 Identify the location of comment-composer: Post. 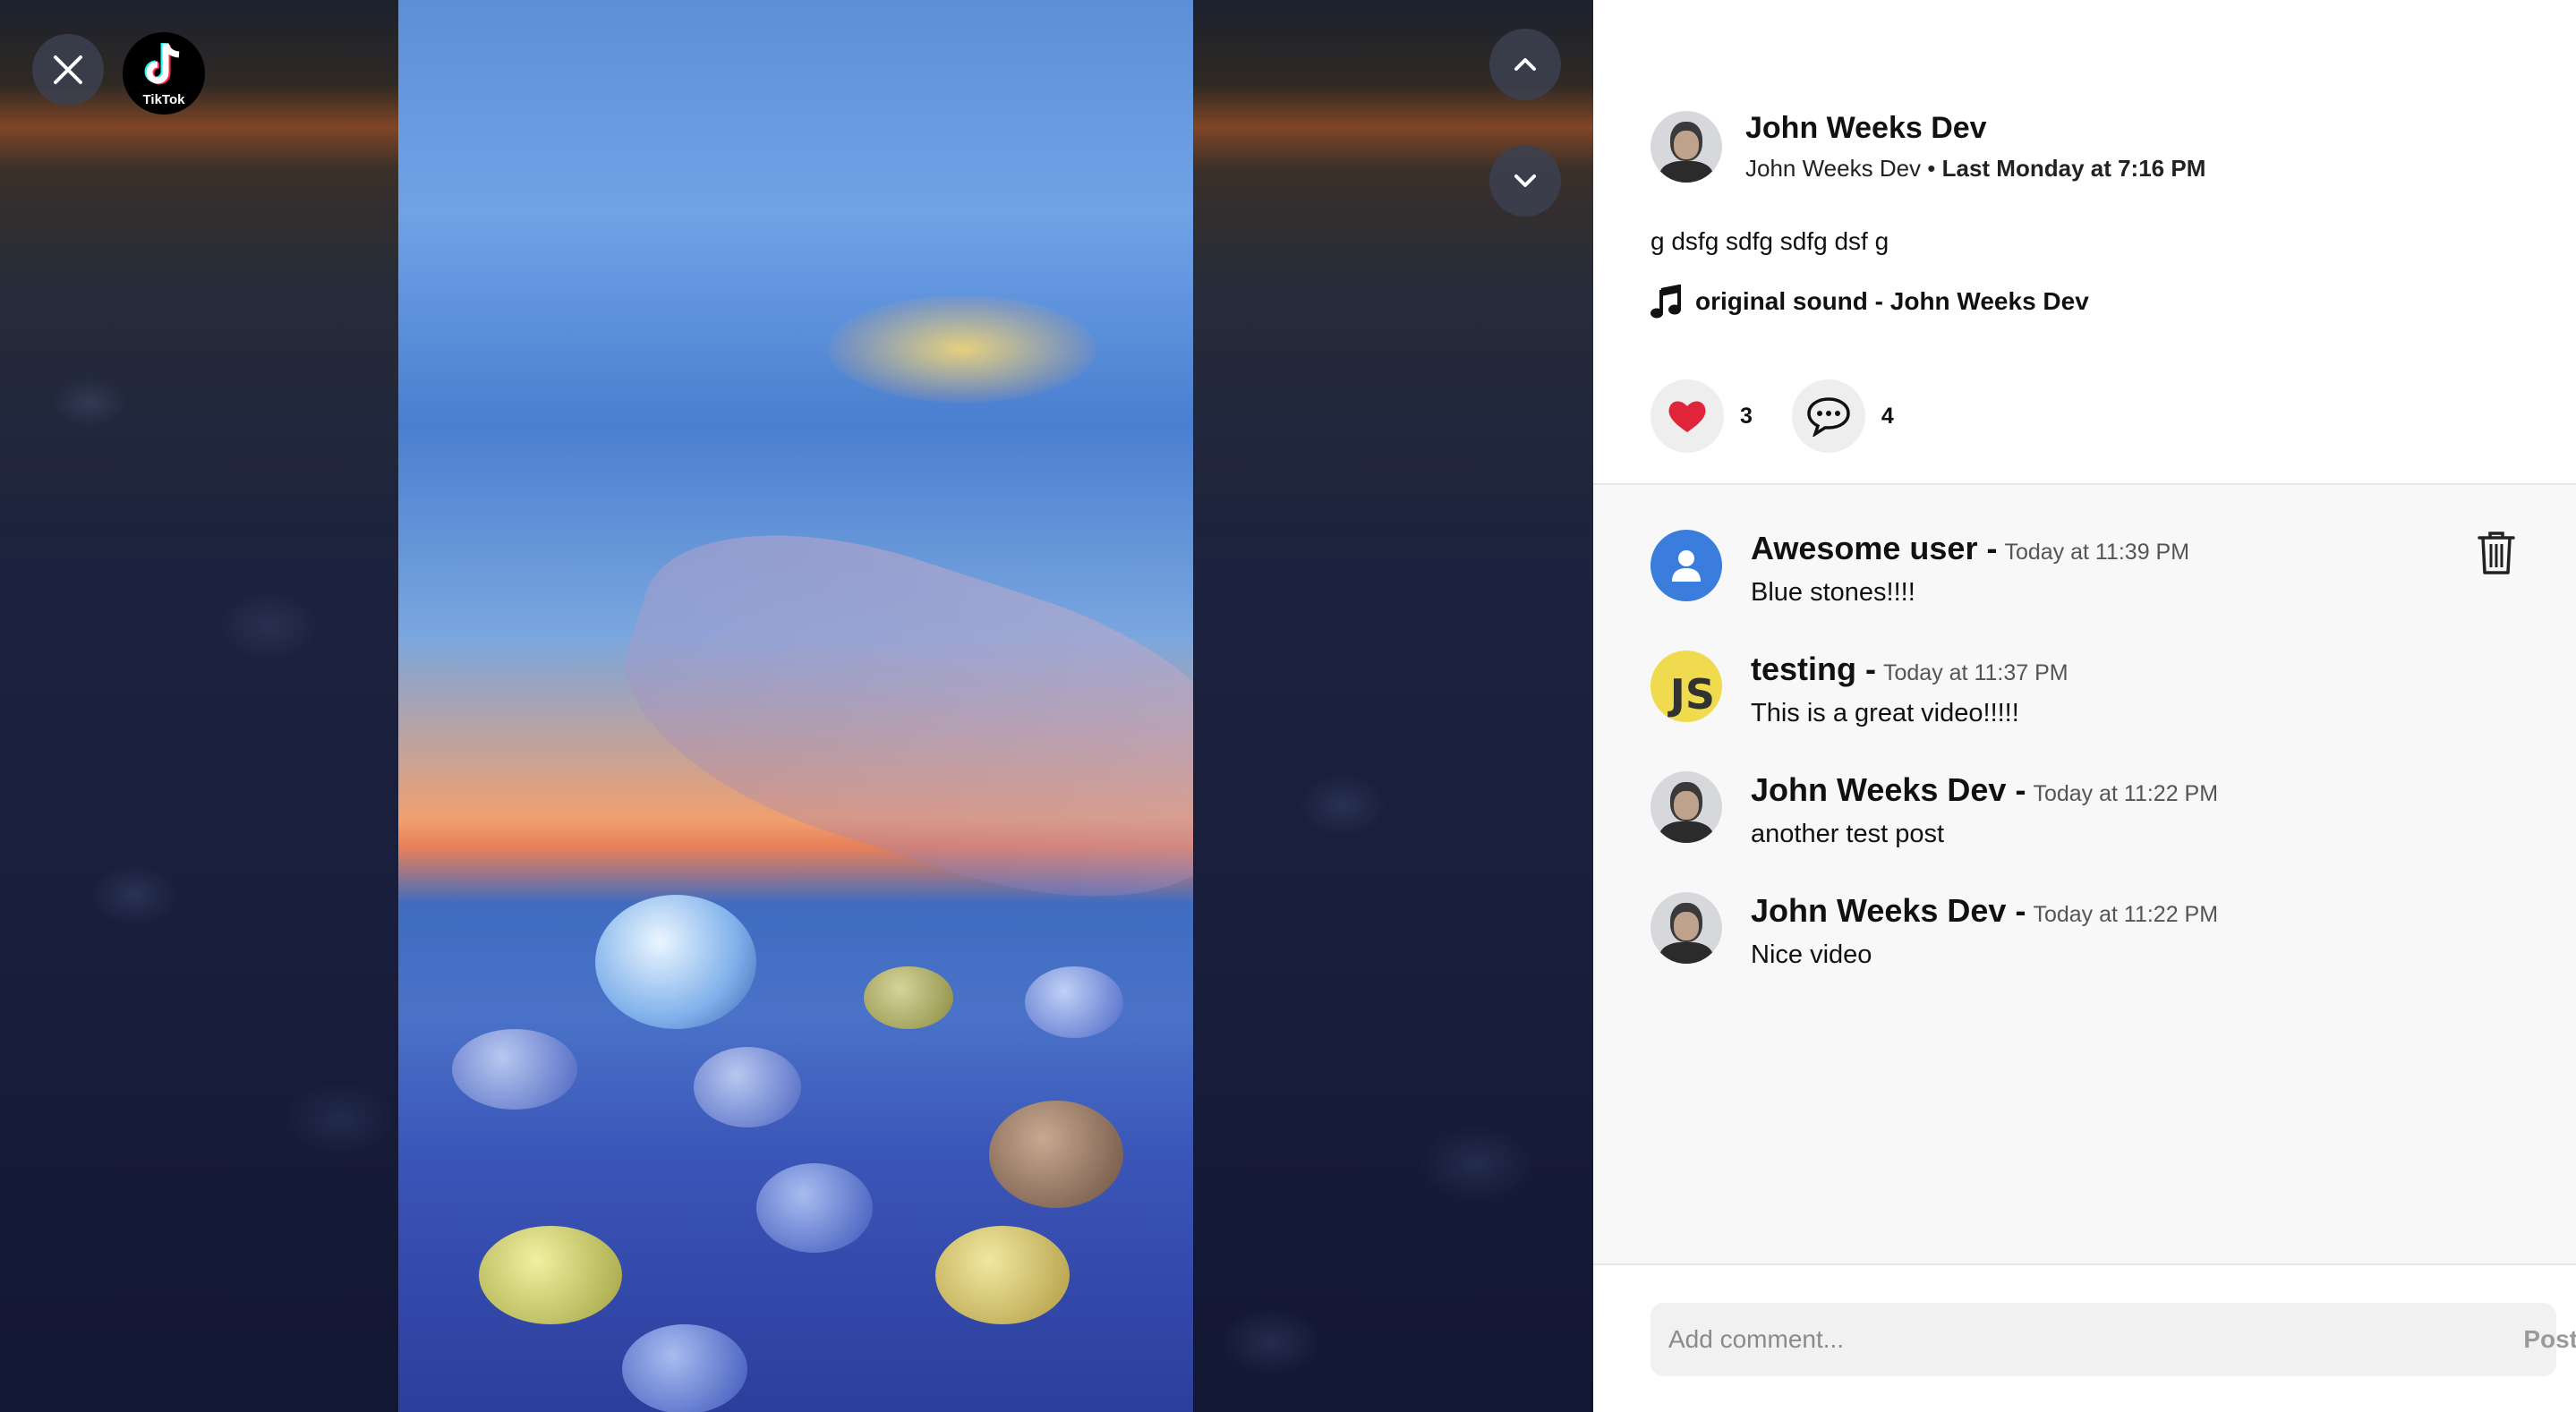
(2113, 1339).